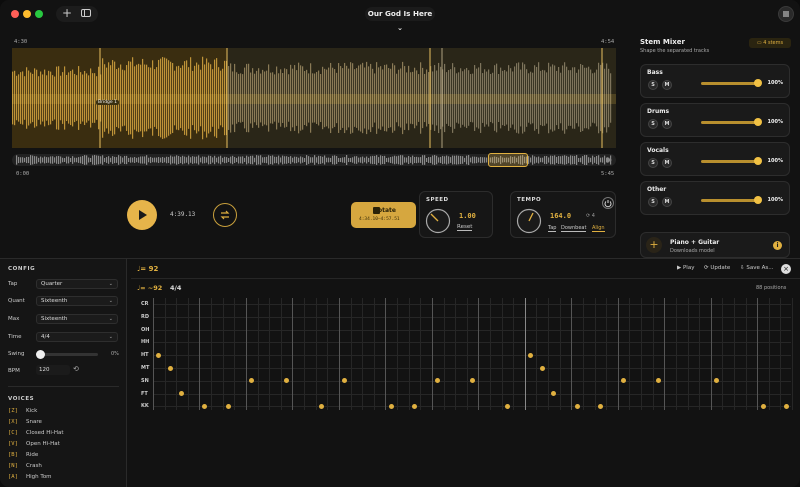  What do you see at coordinates (529, 221) in the screenshot?
I see `tempo-knob` at bounding box center [529, 221].